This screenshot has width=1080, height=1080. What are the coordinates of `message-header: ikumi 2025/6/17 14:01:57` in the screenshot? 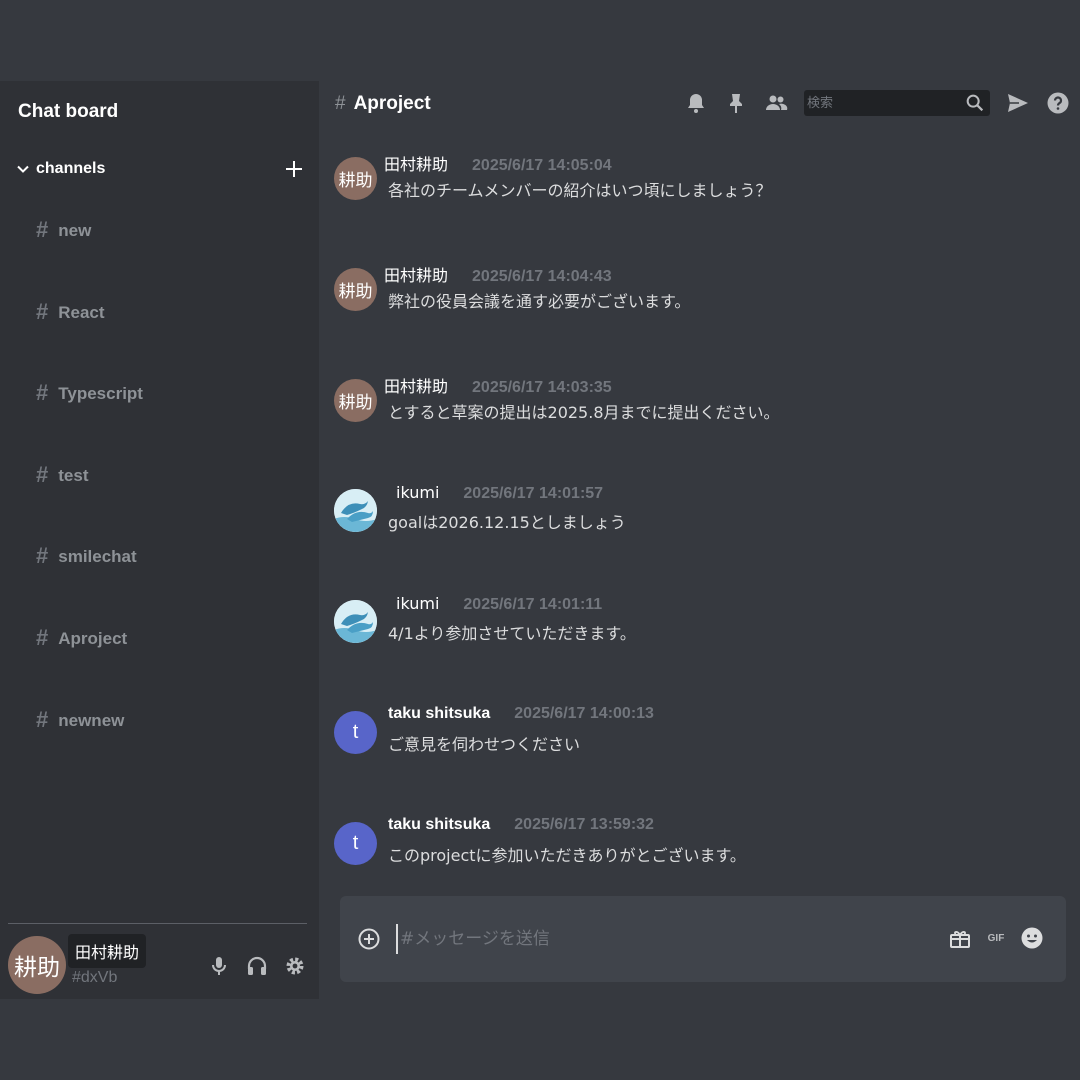 It's located at (493, 493).